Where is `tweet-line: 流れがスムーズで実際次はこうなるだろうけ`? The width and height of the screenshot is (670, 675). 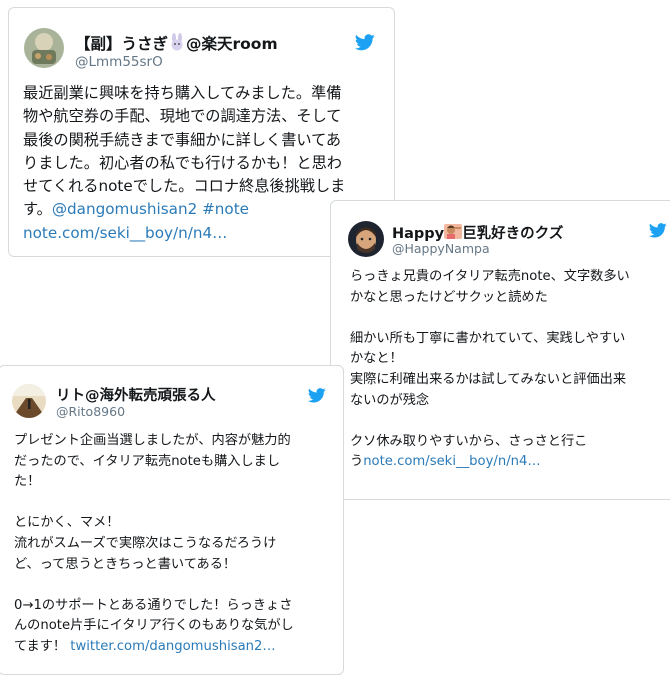
tweet-line: 流れがスムーズで実際次はこうなるだろうけ is located at coordinates (145, 543).